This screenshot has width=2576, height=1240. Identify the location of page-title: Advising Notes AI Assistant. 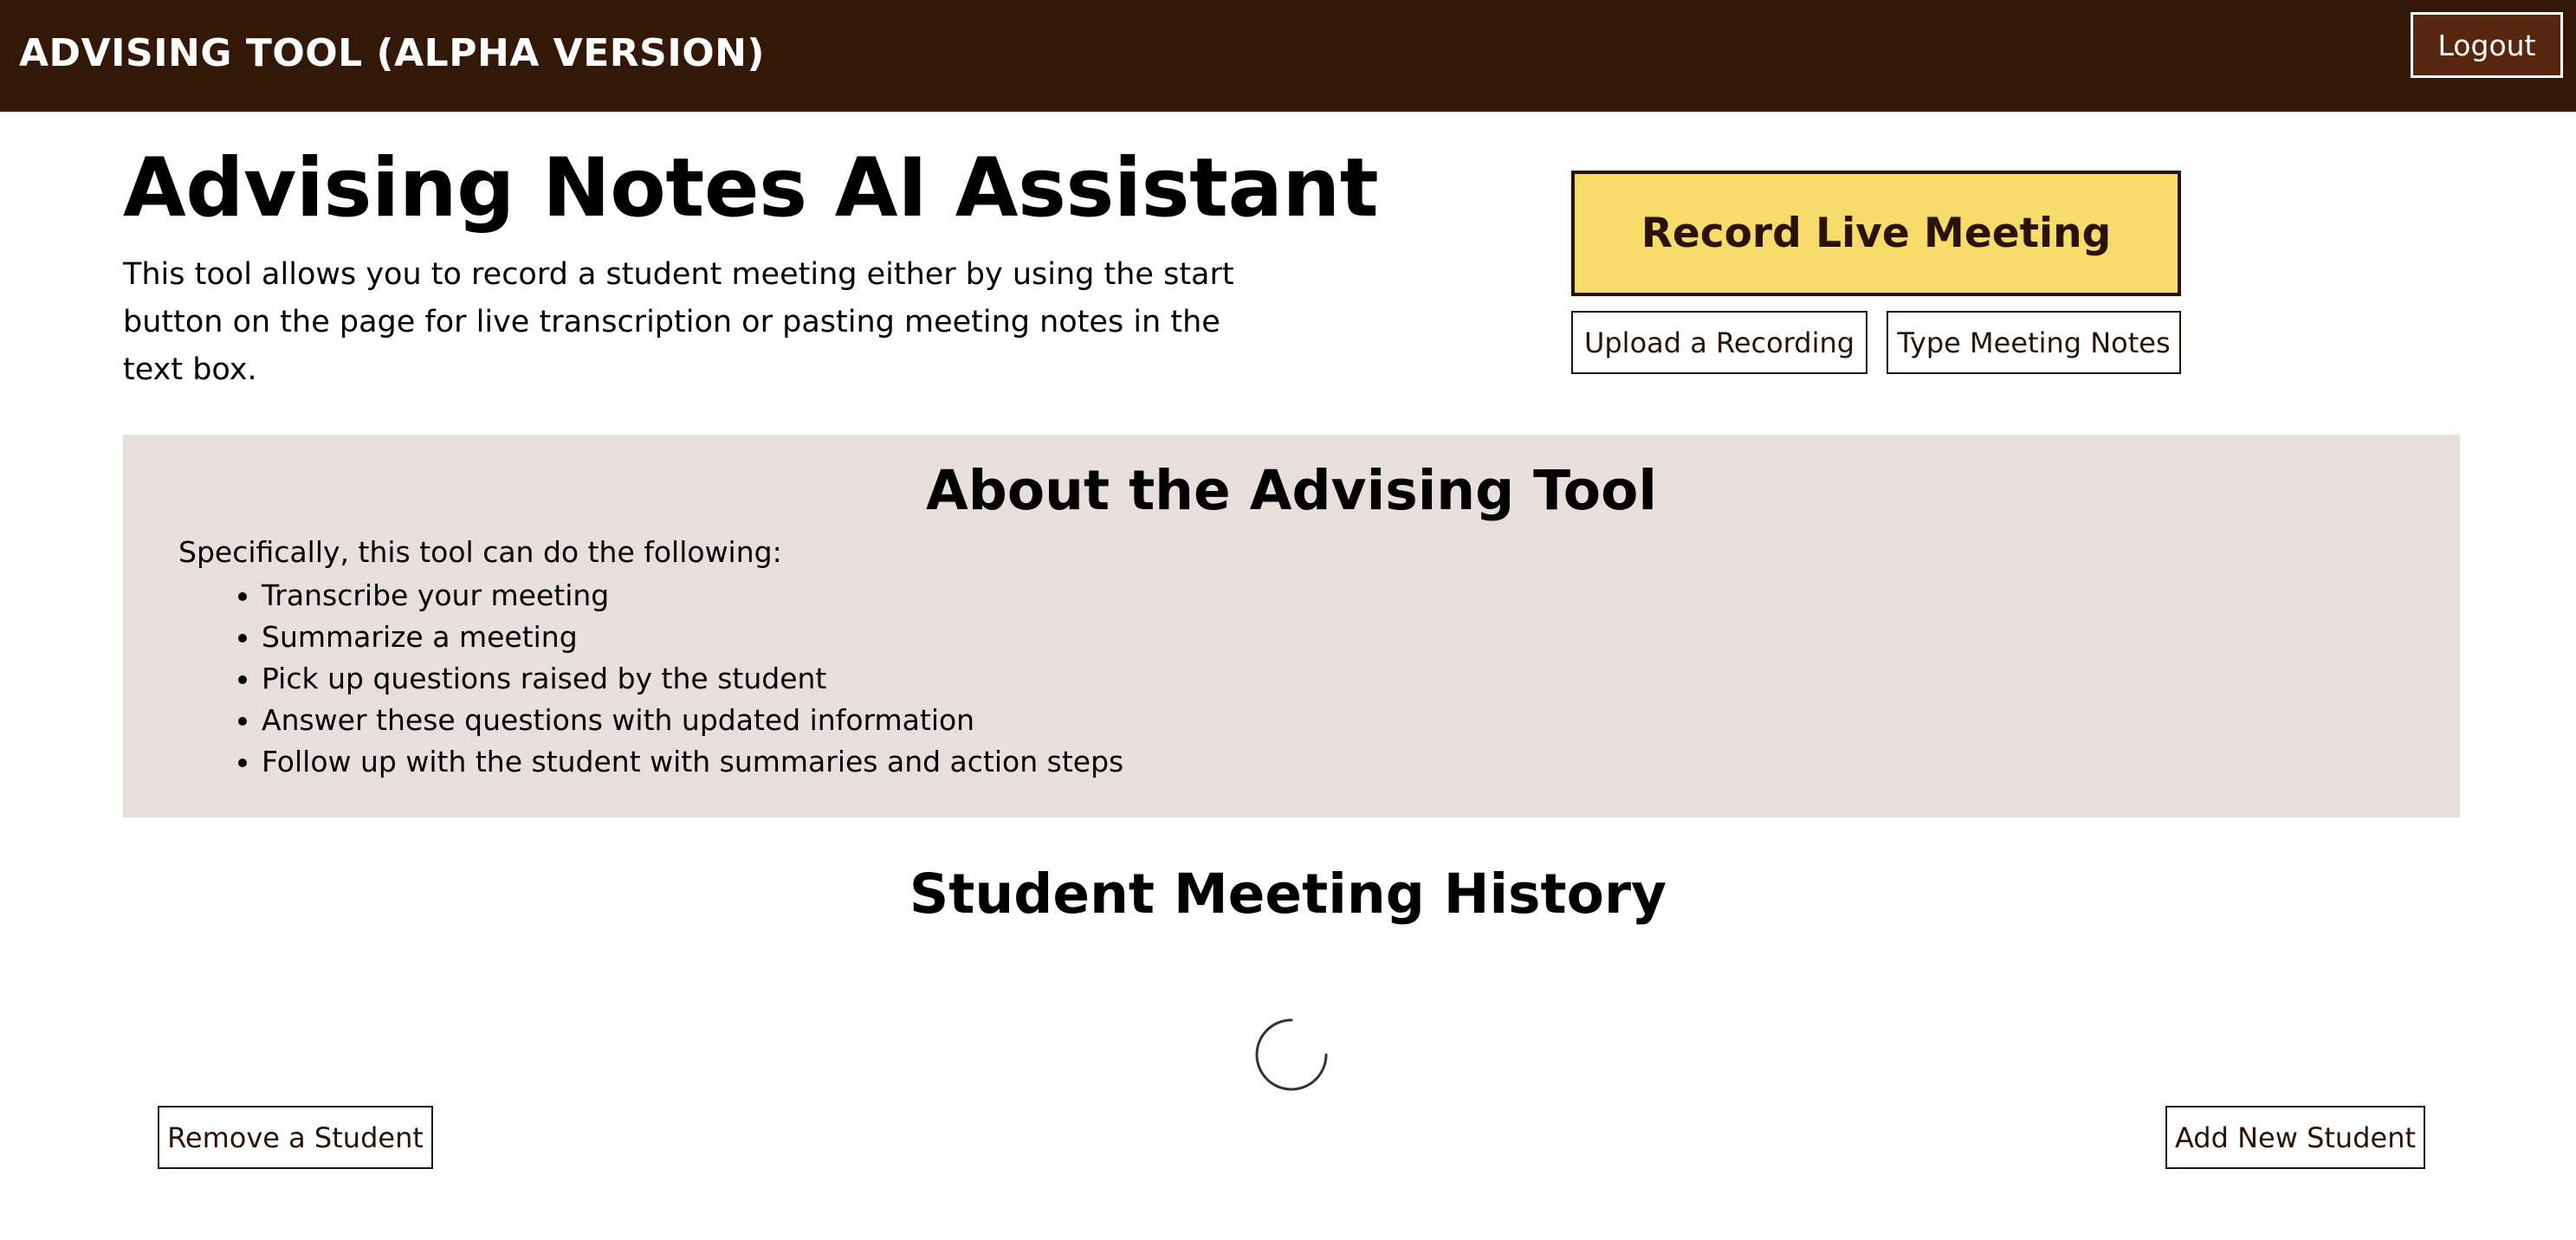
(751, 188).